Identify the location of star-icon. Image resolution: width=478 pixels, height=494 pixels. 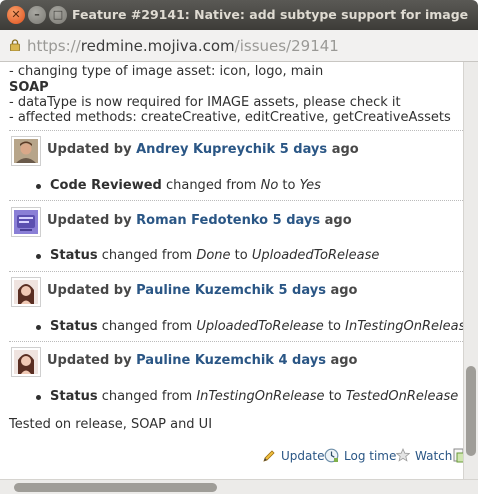
(403, 455).